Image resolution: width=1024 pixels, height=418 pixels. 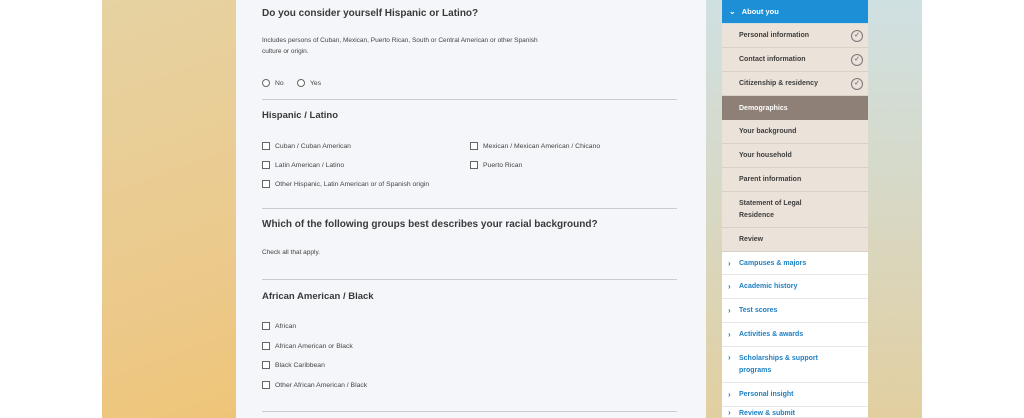 What do you see at coordinates (795, 11) in the screenshot?
I see `nav-section-about-you: ⌄ About you` at bounding box center [795, 11].